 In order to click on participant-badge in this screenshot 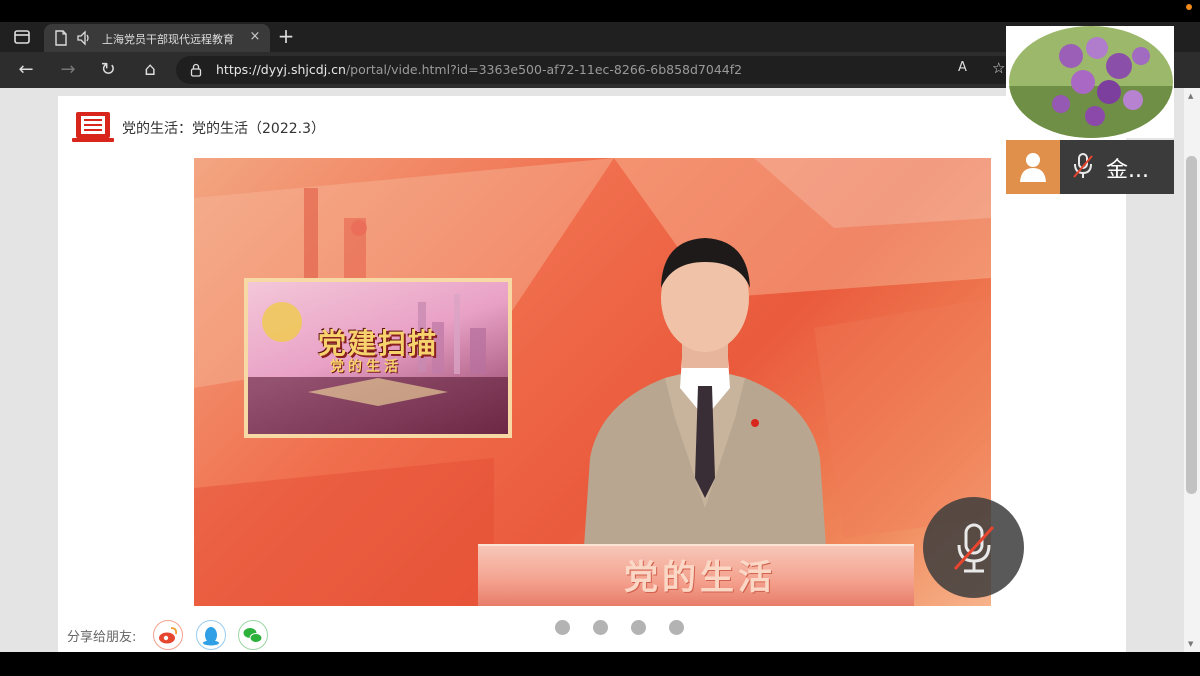, I will do `click(1033, 167)`.